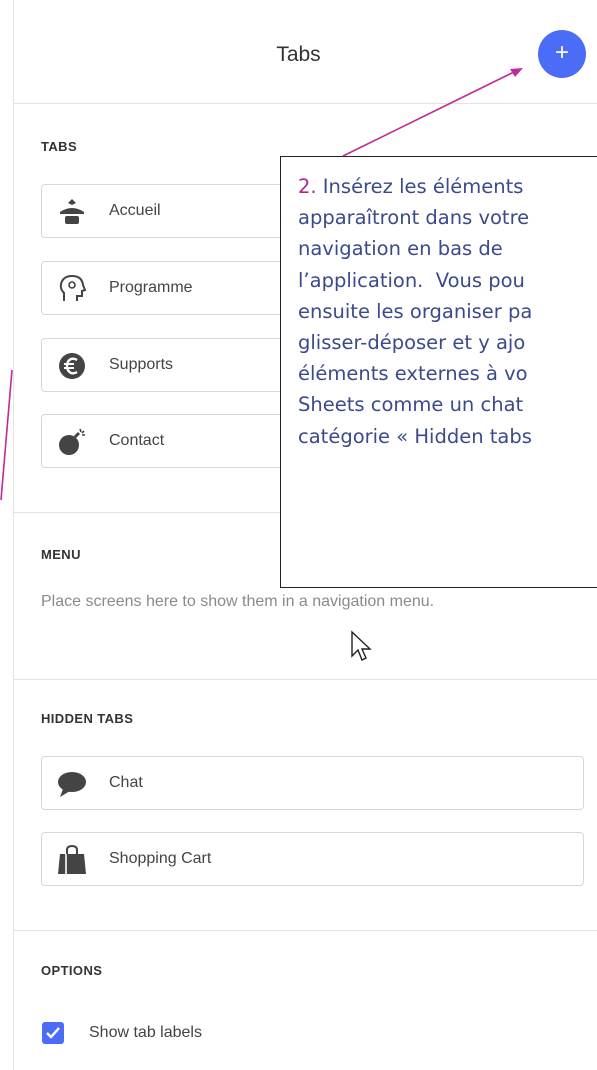 This screenshot has width=597, height=1070. What do you see at coordinates (412, 343) in the screenshot?
I see `callout-line: glisser-déposer et y ajo` at bounding box center [412, 343].